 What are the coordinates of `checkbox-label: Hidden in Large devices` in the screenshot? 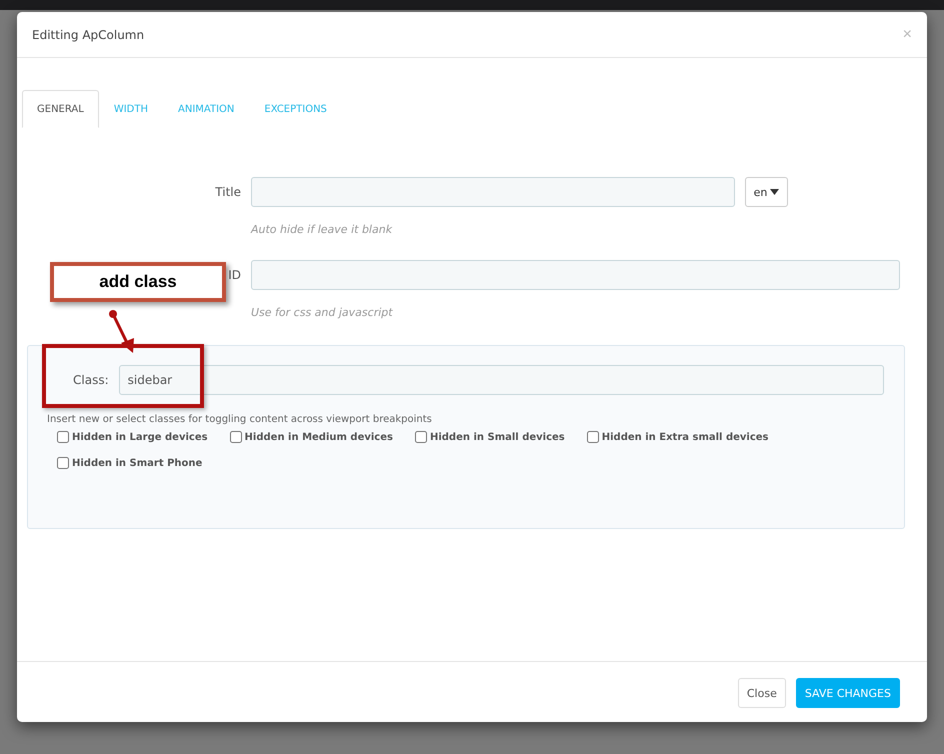 It's located at (140, 437).